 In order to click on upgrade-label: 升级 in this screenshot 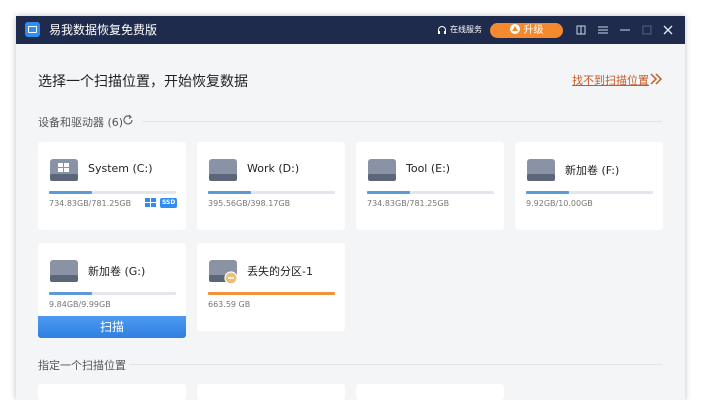, I will do `click(533, 30)`.